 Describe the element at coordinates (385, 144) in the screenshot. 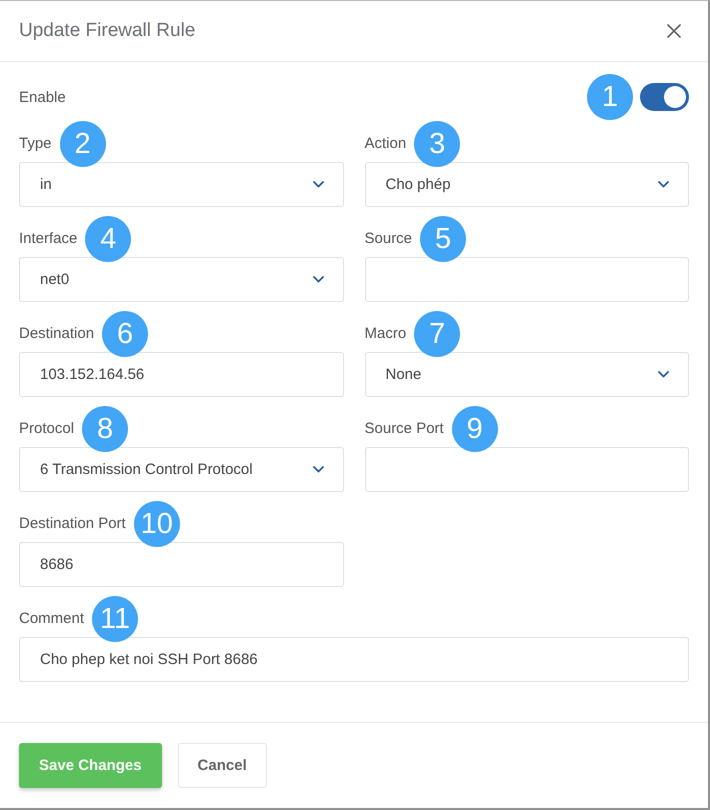

I see `field-label: Action` at that location.